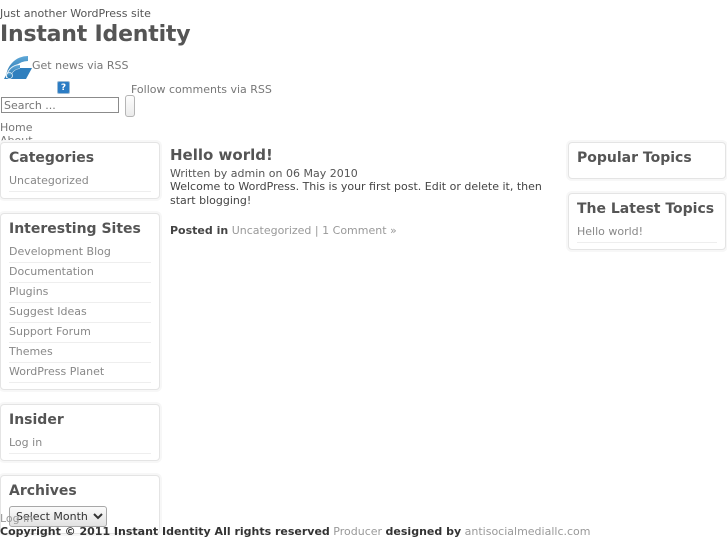 This screenshot has width=727, height=548. I want to click on list-item: Development Blog, so click(80, 253).